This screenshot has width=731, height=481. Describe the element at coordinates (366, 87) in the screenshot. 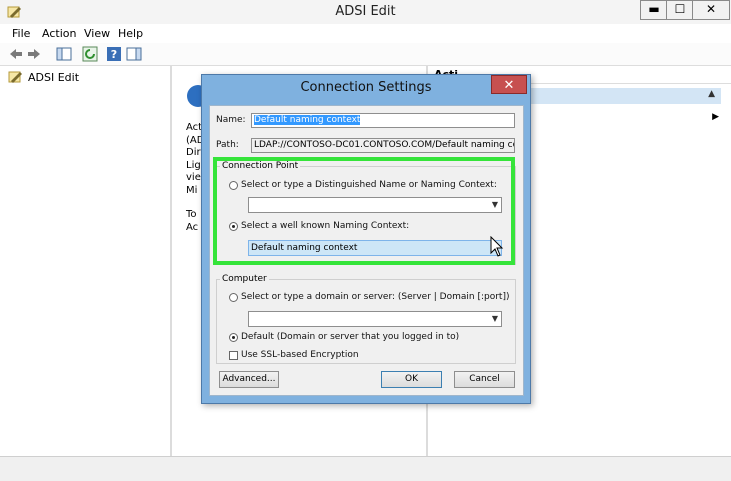

I see `dialog-title: Connection Settings` at that location.